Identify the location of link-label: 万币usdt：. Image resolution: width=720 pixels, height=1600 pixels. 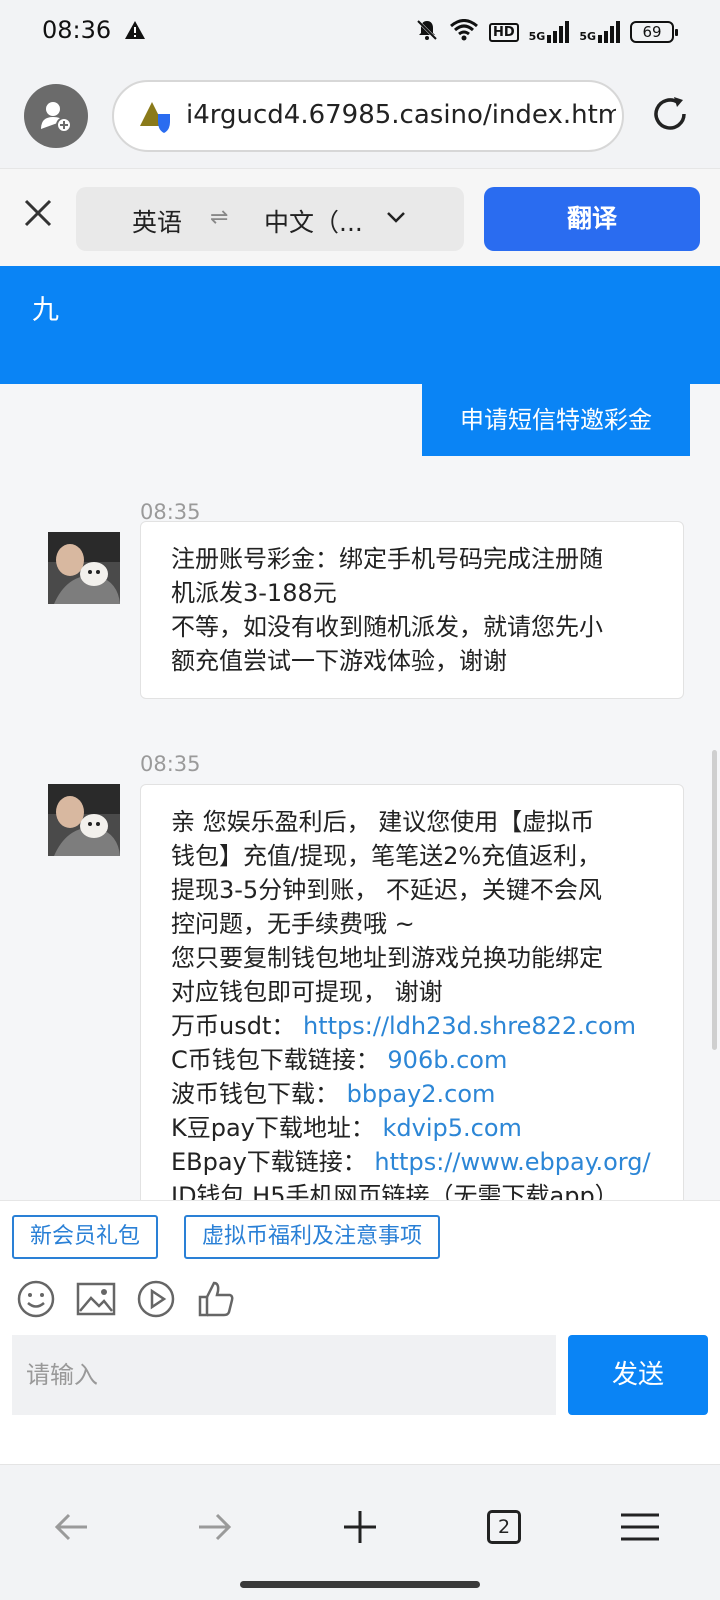
(233, 1026).